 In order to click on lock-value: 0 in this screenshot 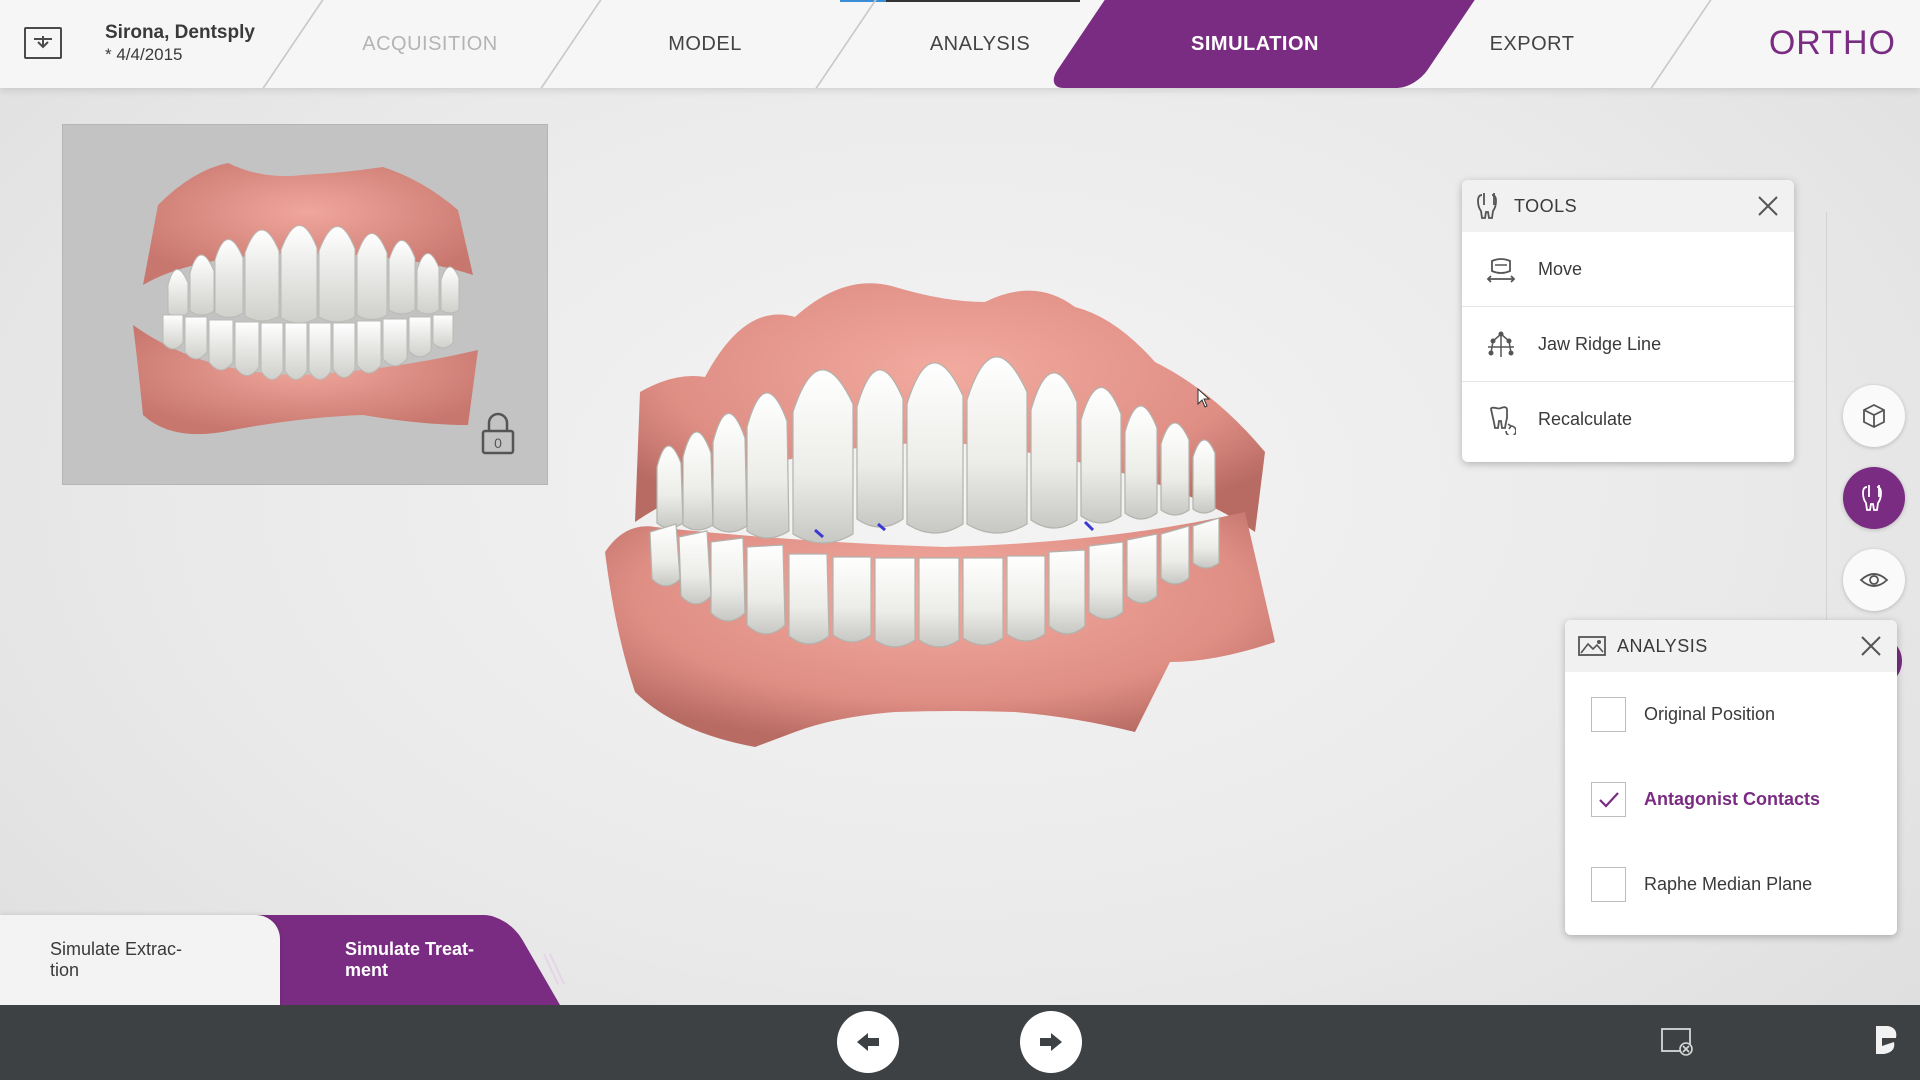, I will do `click(498, 443)`.